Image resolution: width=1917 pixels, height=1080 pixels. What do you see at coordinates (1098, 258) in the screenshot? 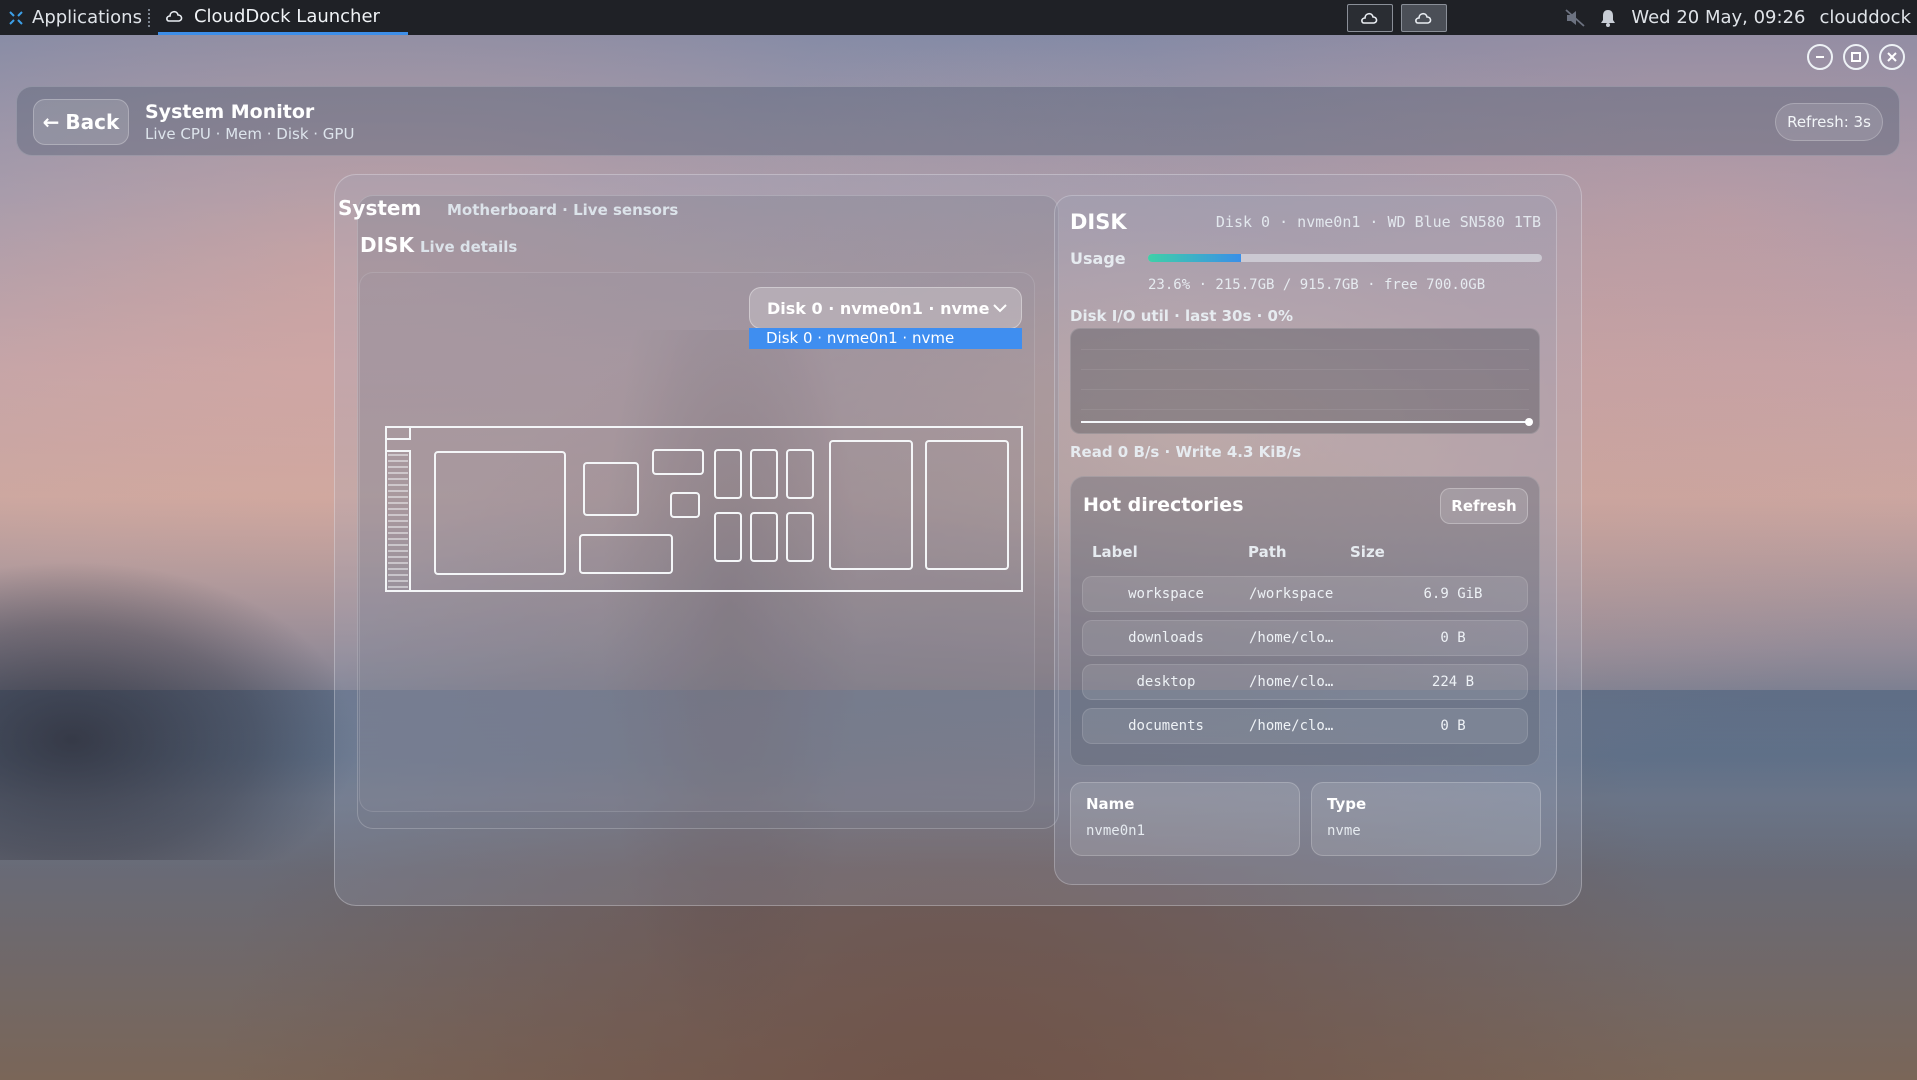
I see `usage-label: Usage` at bounding box center [1098, 258].